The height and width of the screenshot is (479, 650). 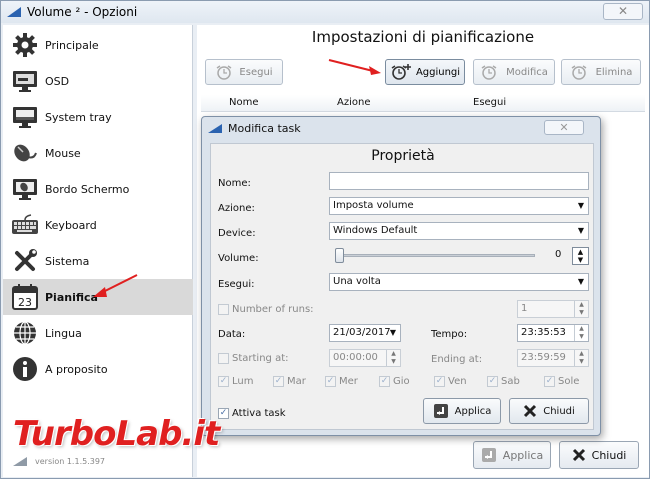 I want to click on dialog-close-button: ✕, so click(x=564, y=127).